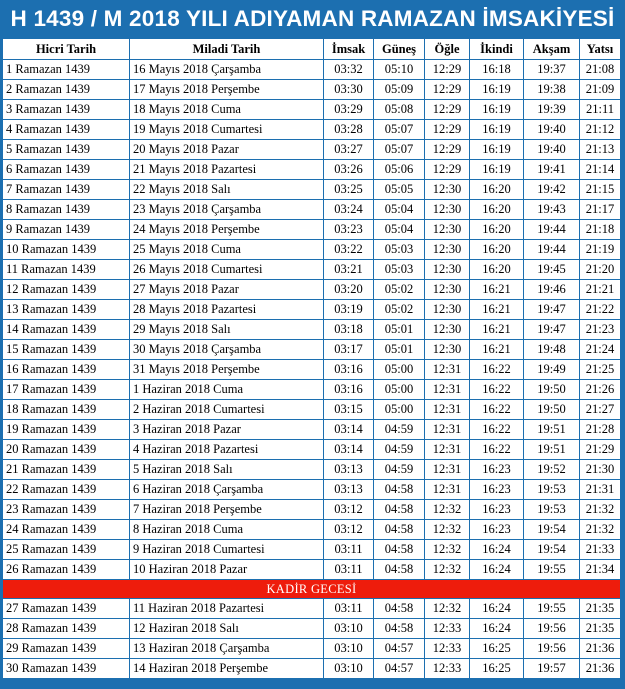 The width and height of the screenshot is (625, 689). I want to click on cell-gregorian: 22 Mayıs 2018 Salı, so click(226, 189).